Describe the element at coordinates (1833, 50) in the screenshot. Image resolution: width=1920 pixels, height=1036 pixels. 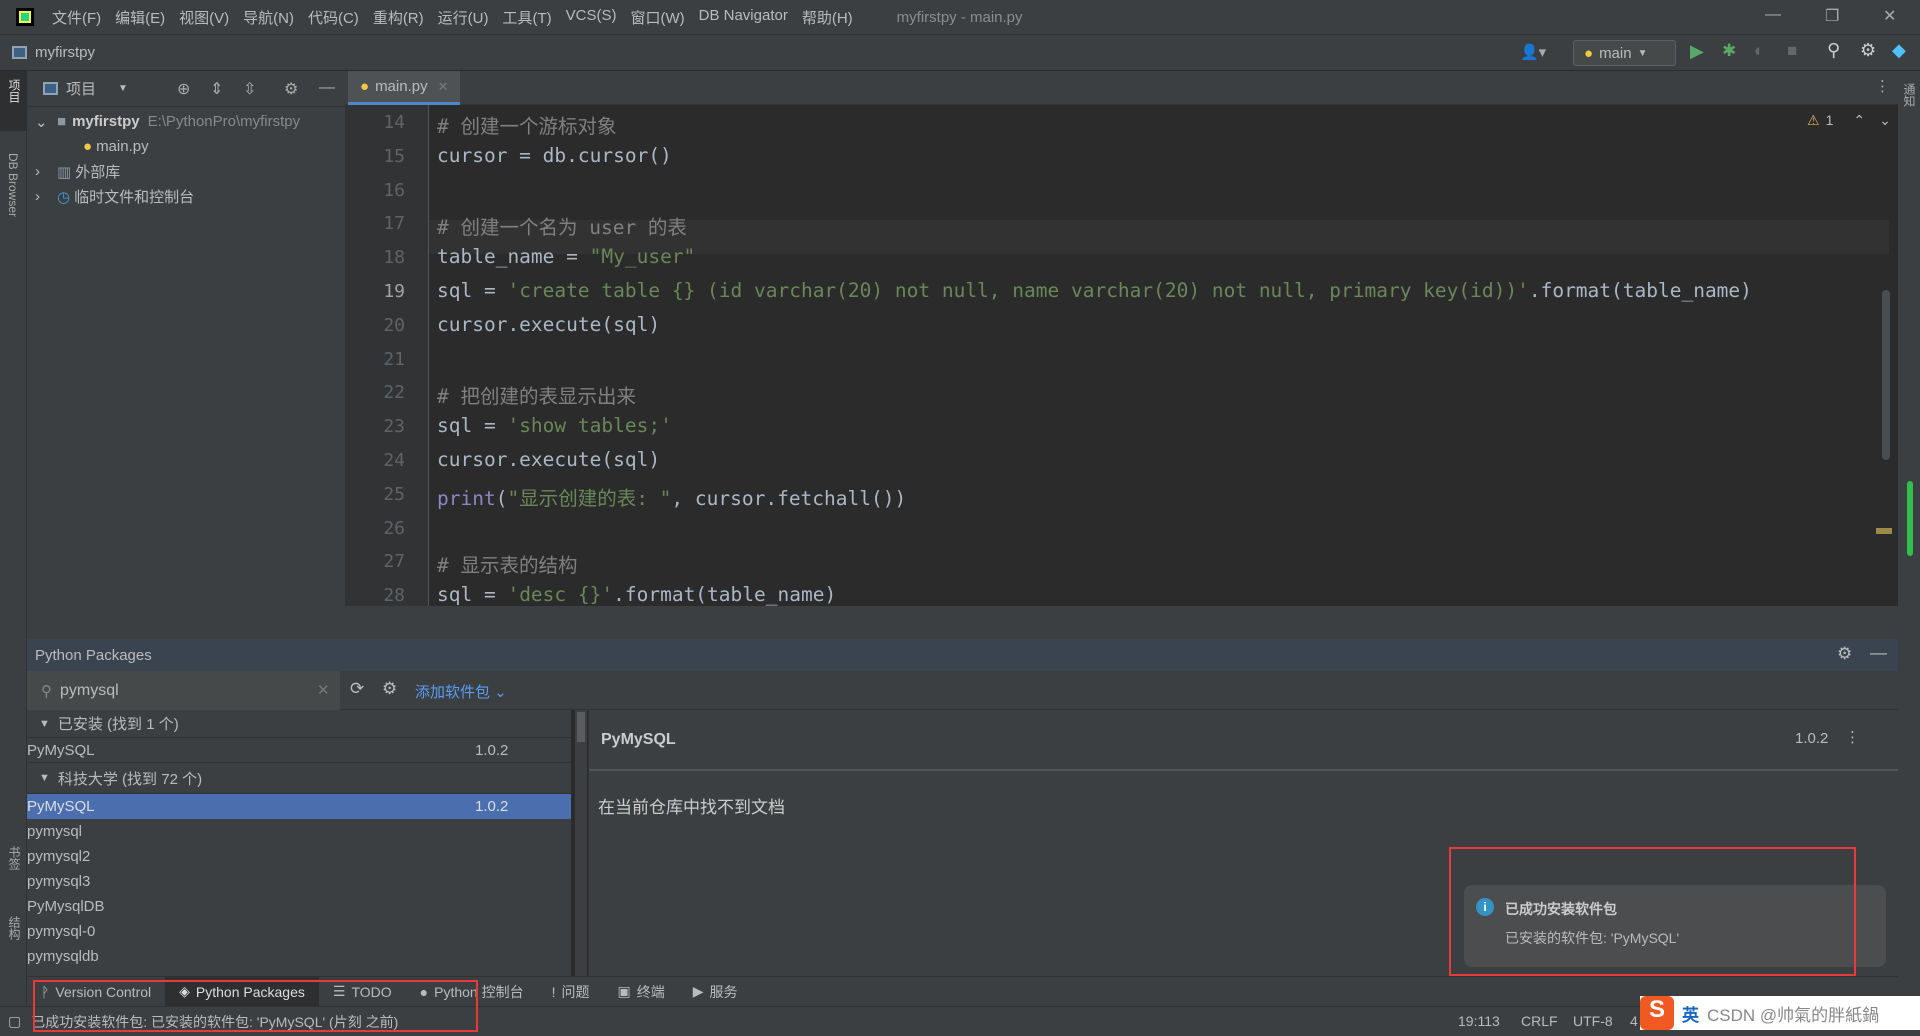
I see `search-icon: ⚲` at that location.